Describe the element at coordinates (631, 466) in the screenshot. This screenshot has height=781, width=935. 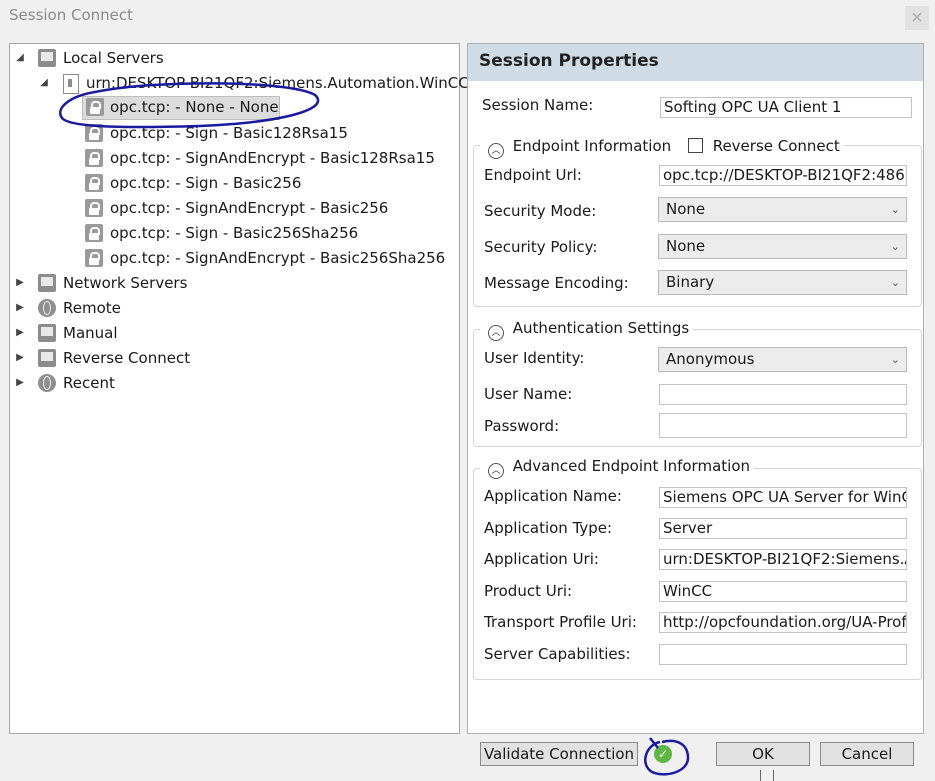
I see `advanced-endpoint-title: Advanced Endpoint Information` at that location.